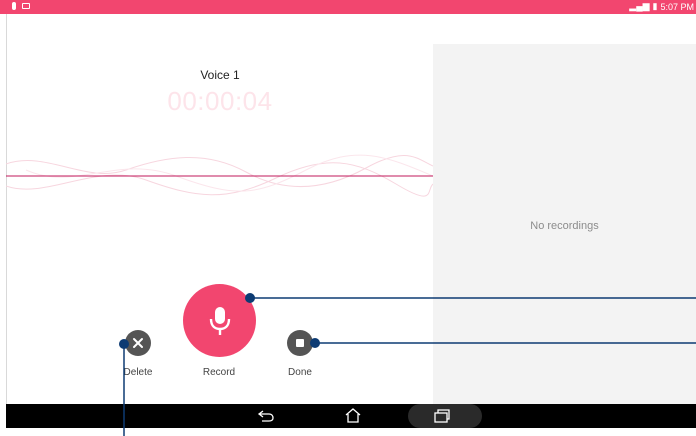 Image resolution: width=696 pixels, height=436 pixels. I want to click on done-button, so click(300, 343).